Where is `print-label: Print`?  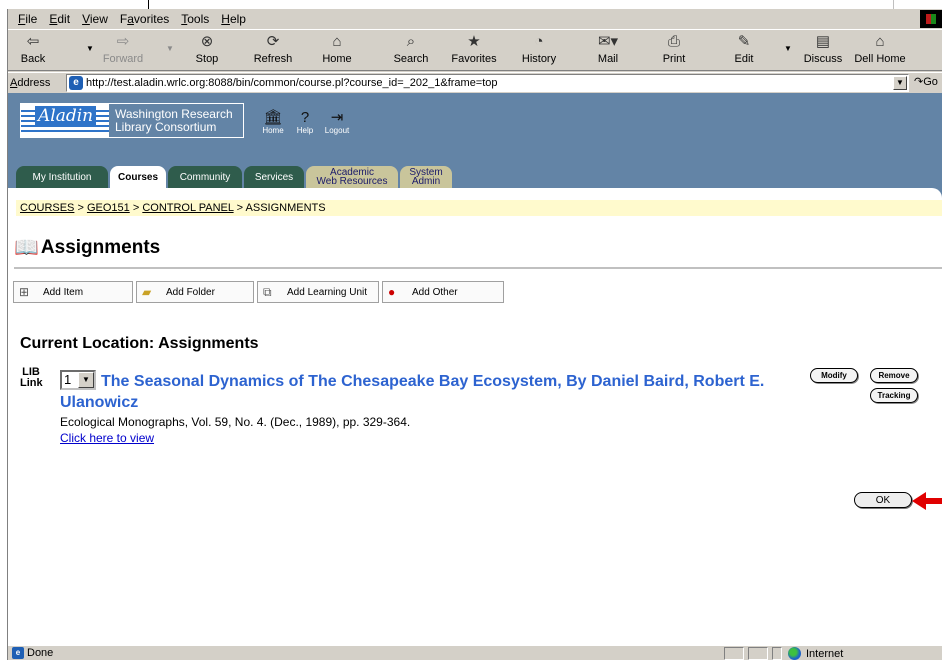 print-label: Print is located at coordinates (674, 59).